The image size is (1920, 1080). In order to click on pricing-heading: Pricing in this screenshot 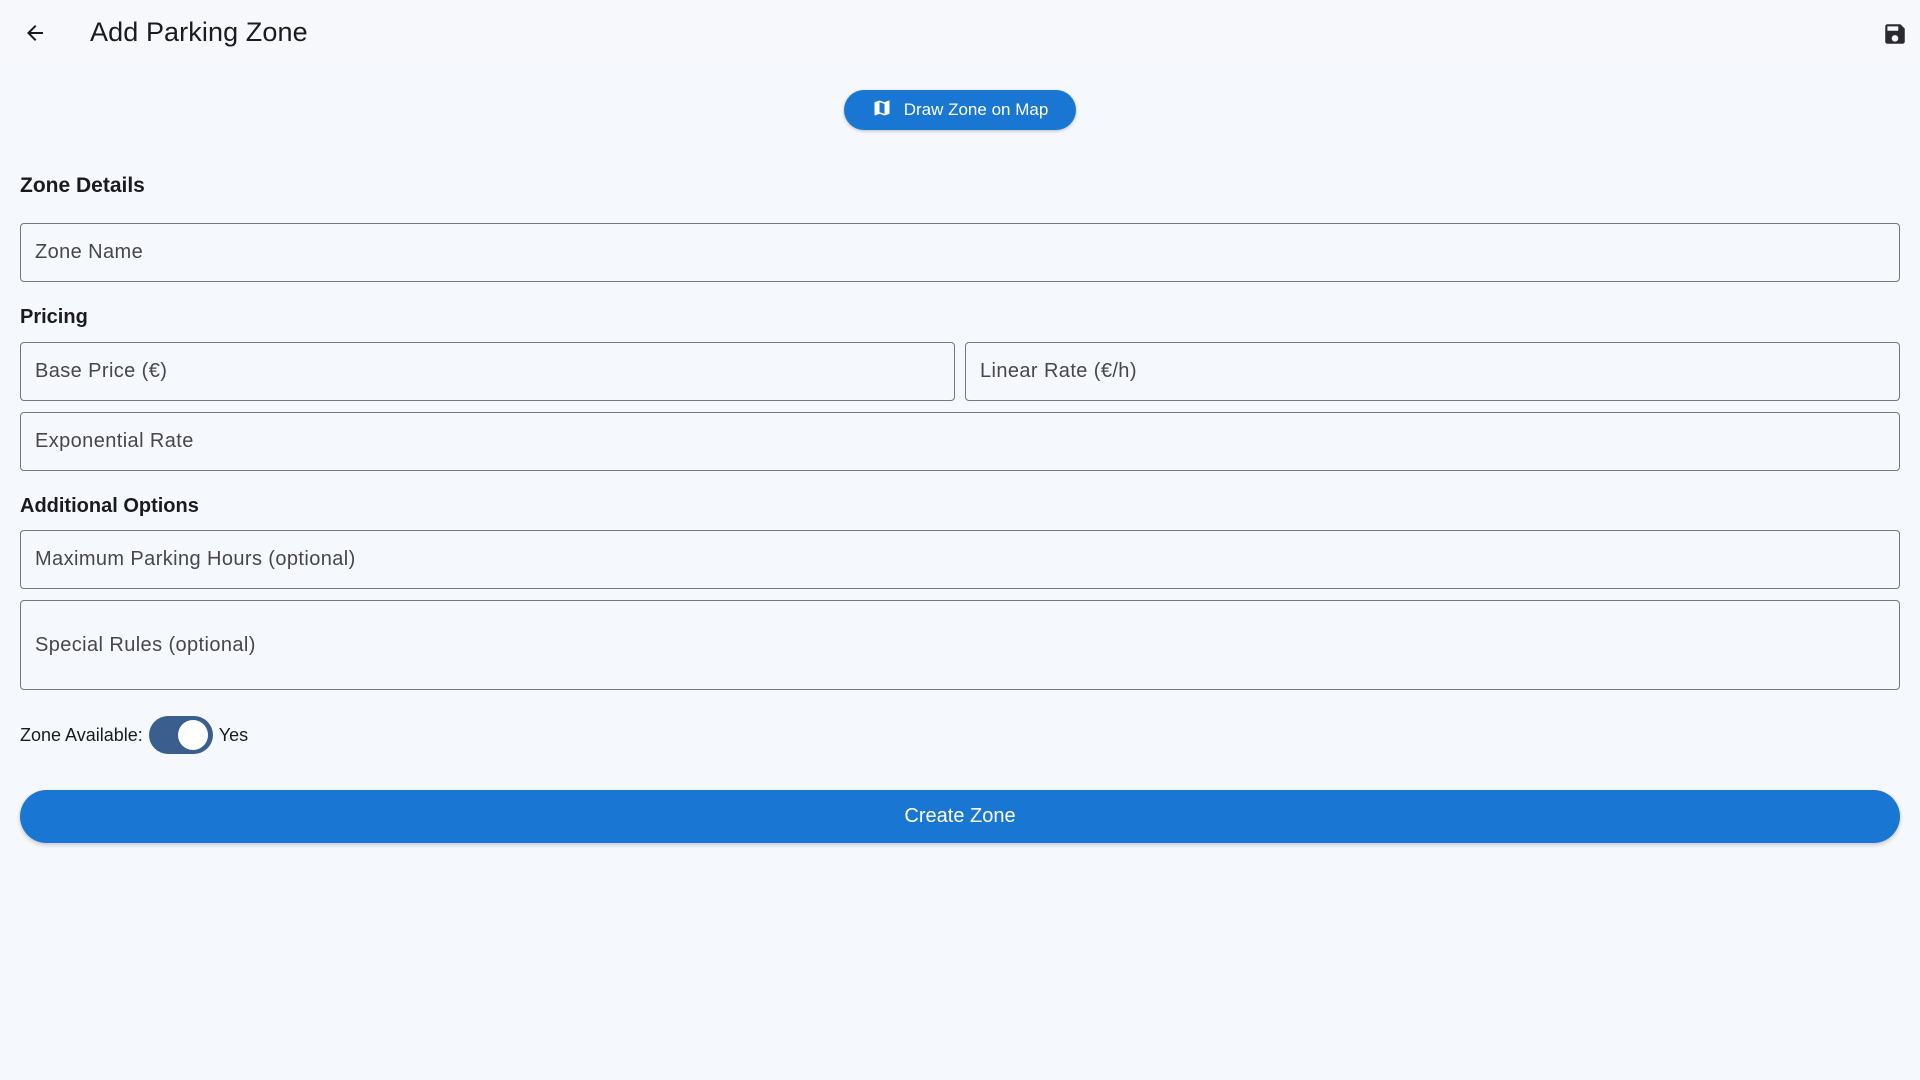, I will do `click(54, 317)`.